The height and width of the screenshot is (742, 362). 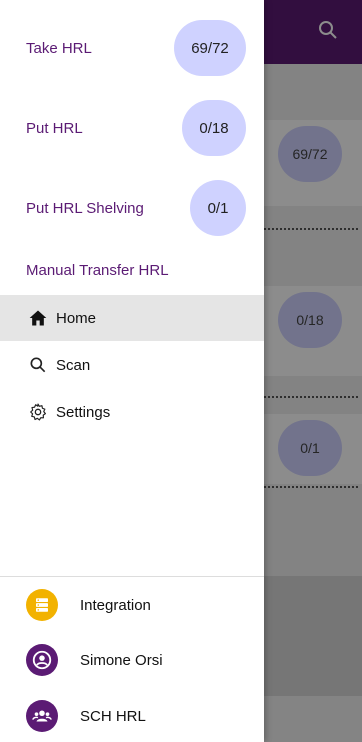 What do you see at coordinates (210, 48) in the screenshot?
I see `count-badge: 69/72` at bounding box center [210, 48].